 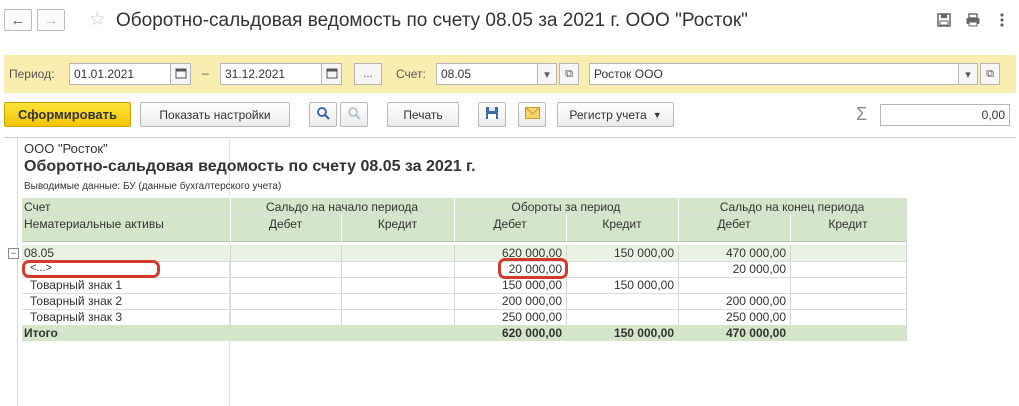 I want to click on row-closing-debit: 20 000,00, so click(x=759, y=269).